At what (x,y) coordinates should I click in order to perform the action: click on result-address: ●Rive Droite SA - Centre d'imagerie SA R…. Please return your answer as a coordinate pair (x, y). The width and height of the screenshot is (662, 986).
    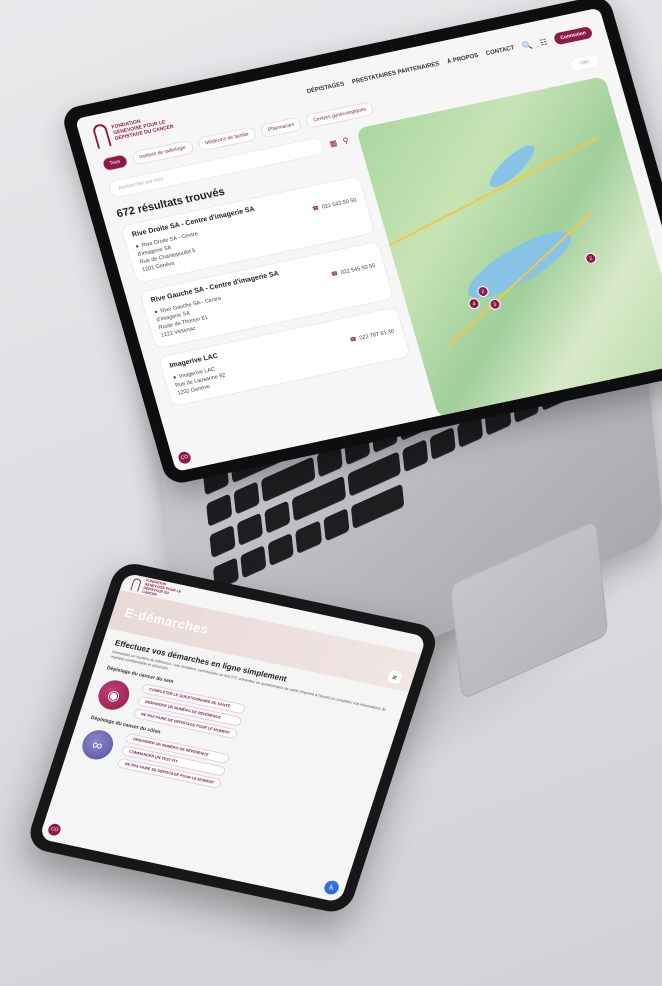
    Looking at the image, I should click on (166, 252).